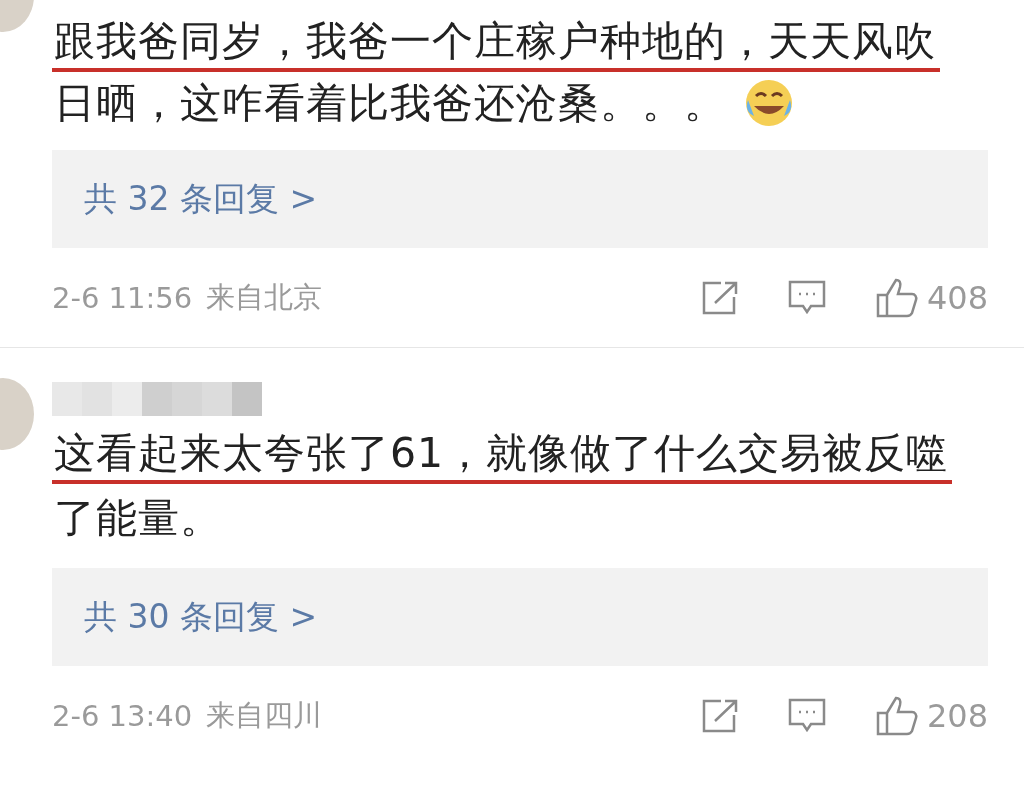 This screenshot has width=1024, height=788. I want to click on comment-text: 跟我爸同岁，我爸一个庄稼户种地的，天天风吹, so click(496, 43).